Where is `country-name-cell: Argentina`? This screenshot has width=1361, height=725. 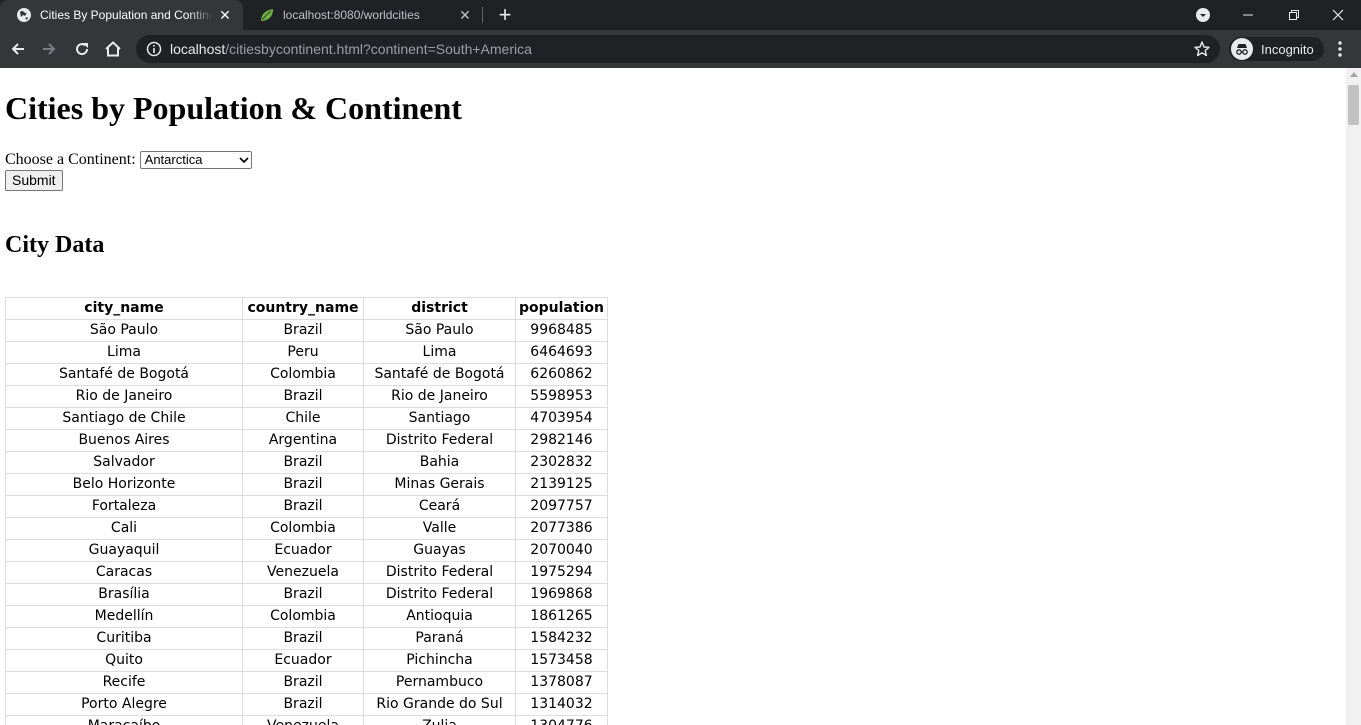 country-name-cell: Argentina is located at coordinates (303, 440).